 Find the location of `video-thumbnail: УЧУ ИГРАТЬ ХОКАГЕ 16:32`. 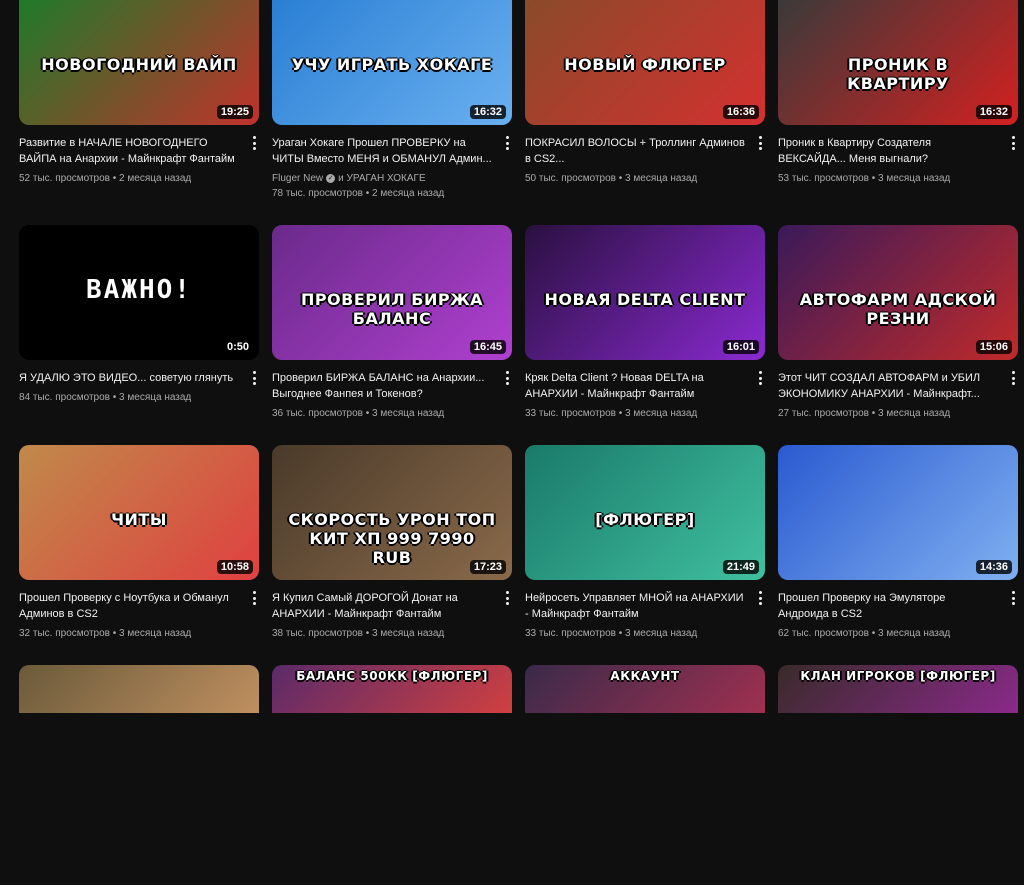

video-thumbnail: УЧУ ИГРАТЬ ХОКАГЕ 16:32 is located at coordinates (392, 62).